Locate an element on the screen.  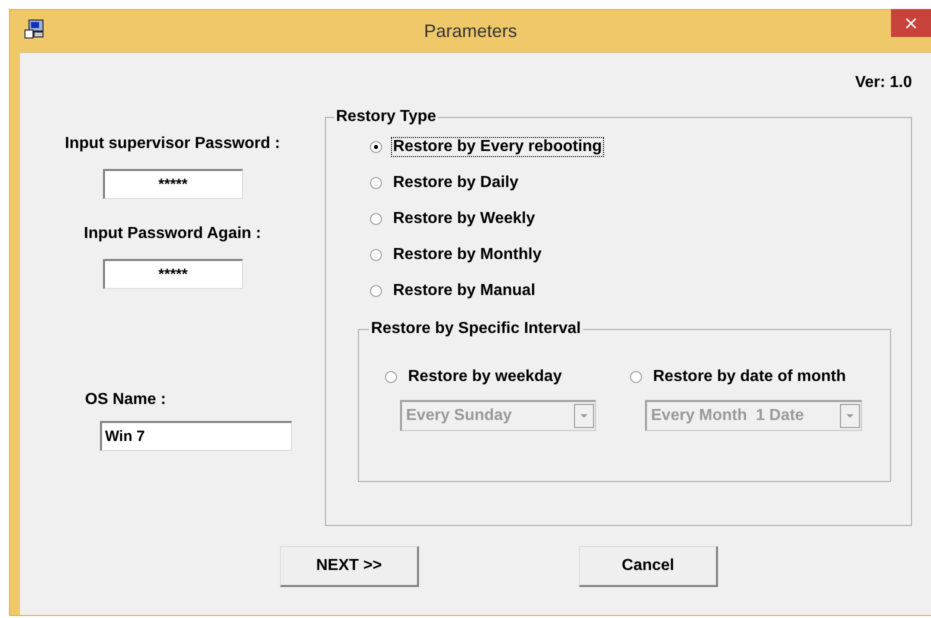
window-title: Parameters is located at coordinates (471, 31).